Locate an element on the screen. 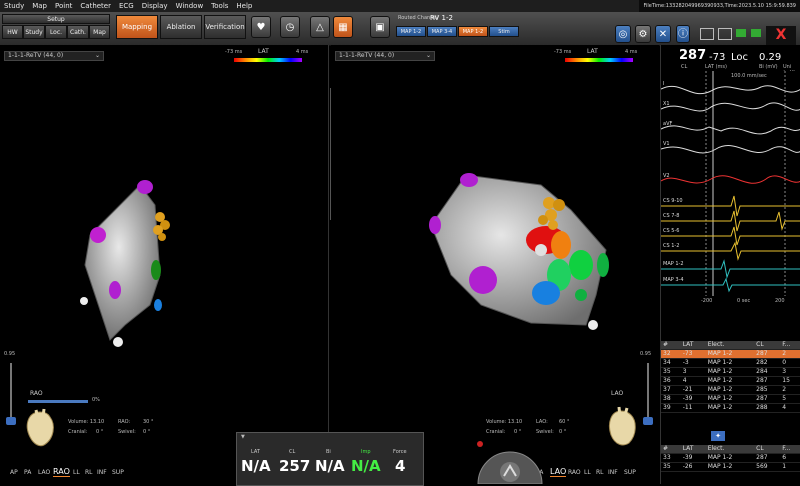  view-ll-left: LL is located at coordinates (76, 472).